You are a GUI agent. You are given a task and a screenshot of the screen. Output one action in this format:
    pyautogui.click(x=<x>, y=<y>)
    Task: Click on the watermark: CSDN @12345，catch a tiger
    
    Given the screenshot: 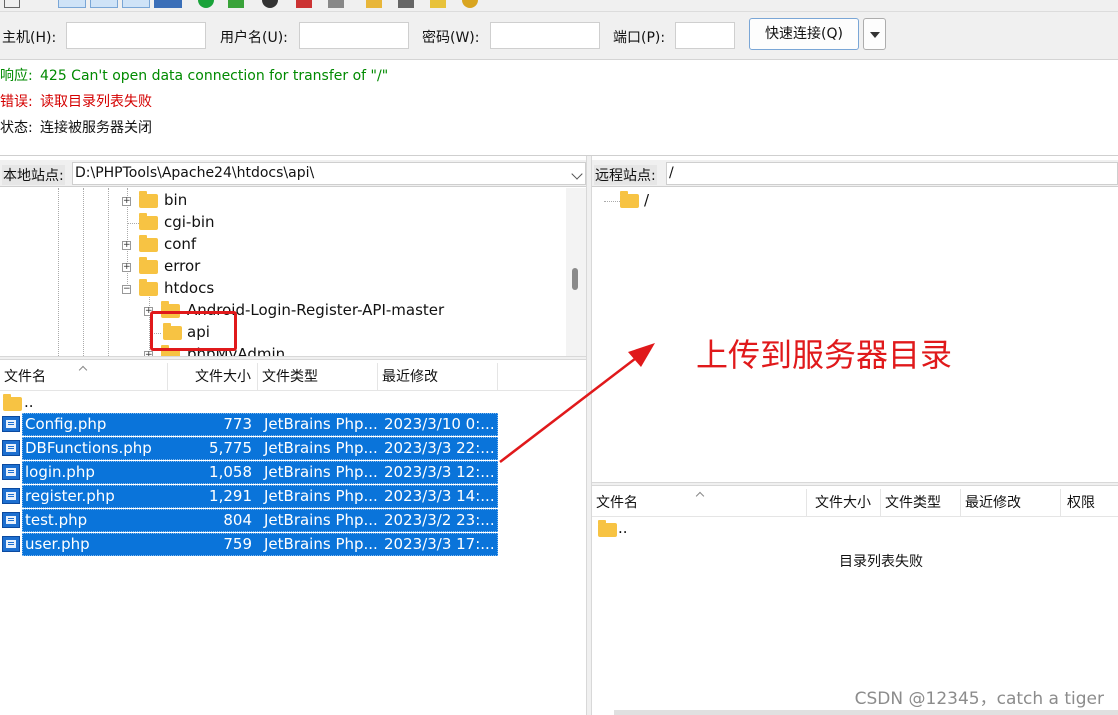 What is the action you would take?
    pyautogui.click(x=979, y=699)
    